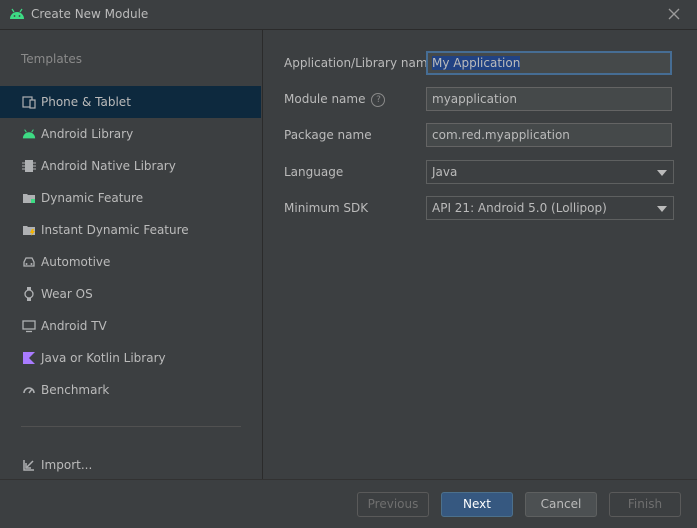 The width and height of the screenshot is (697, 528). What do you see at coordinates (130, 390) in the screenshot?
I see `sidebar-item-benchmark: Benchmark` at bounding box center [130, 390].